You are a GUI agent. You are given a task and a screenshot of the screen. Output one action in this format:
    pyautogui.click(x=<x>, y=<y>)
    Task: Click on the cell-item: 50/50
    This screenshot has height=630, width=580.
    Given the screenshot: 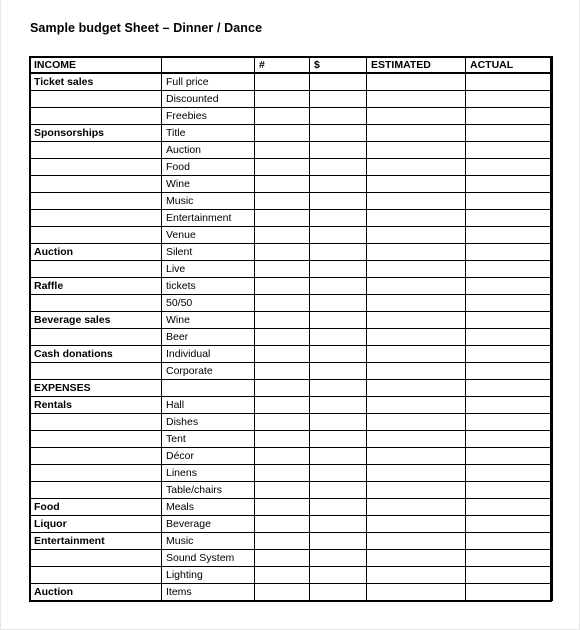 What is the action you would take?
    pyautogui.click(x=208, y=303)
    